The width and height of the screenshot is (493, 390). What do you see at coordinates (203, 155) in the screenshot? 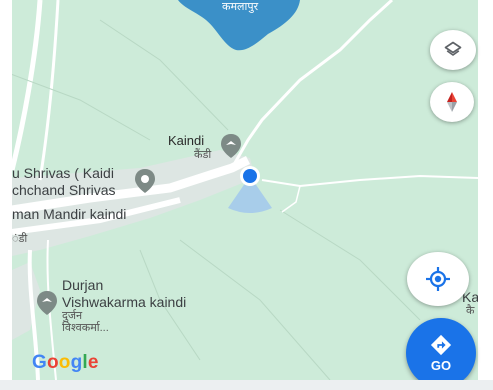
I see `place-sublabel-kaindi: कैंडी` at bounding box center [203, 155].